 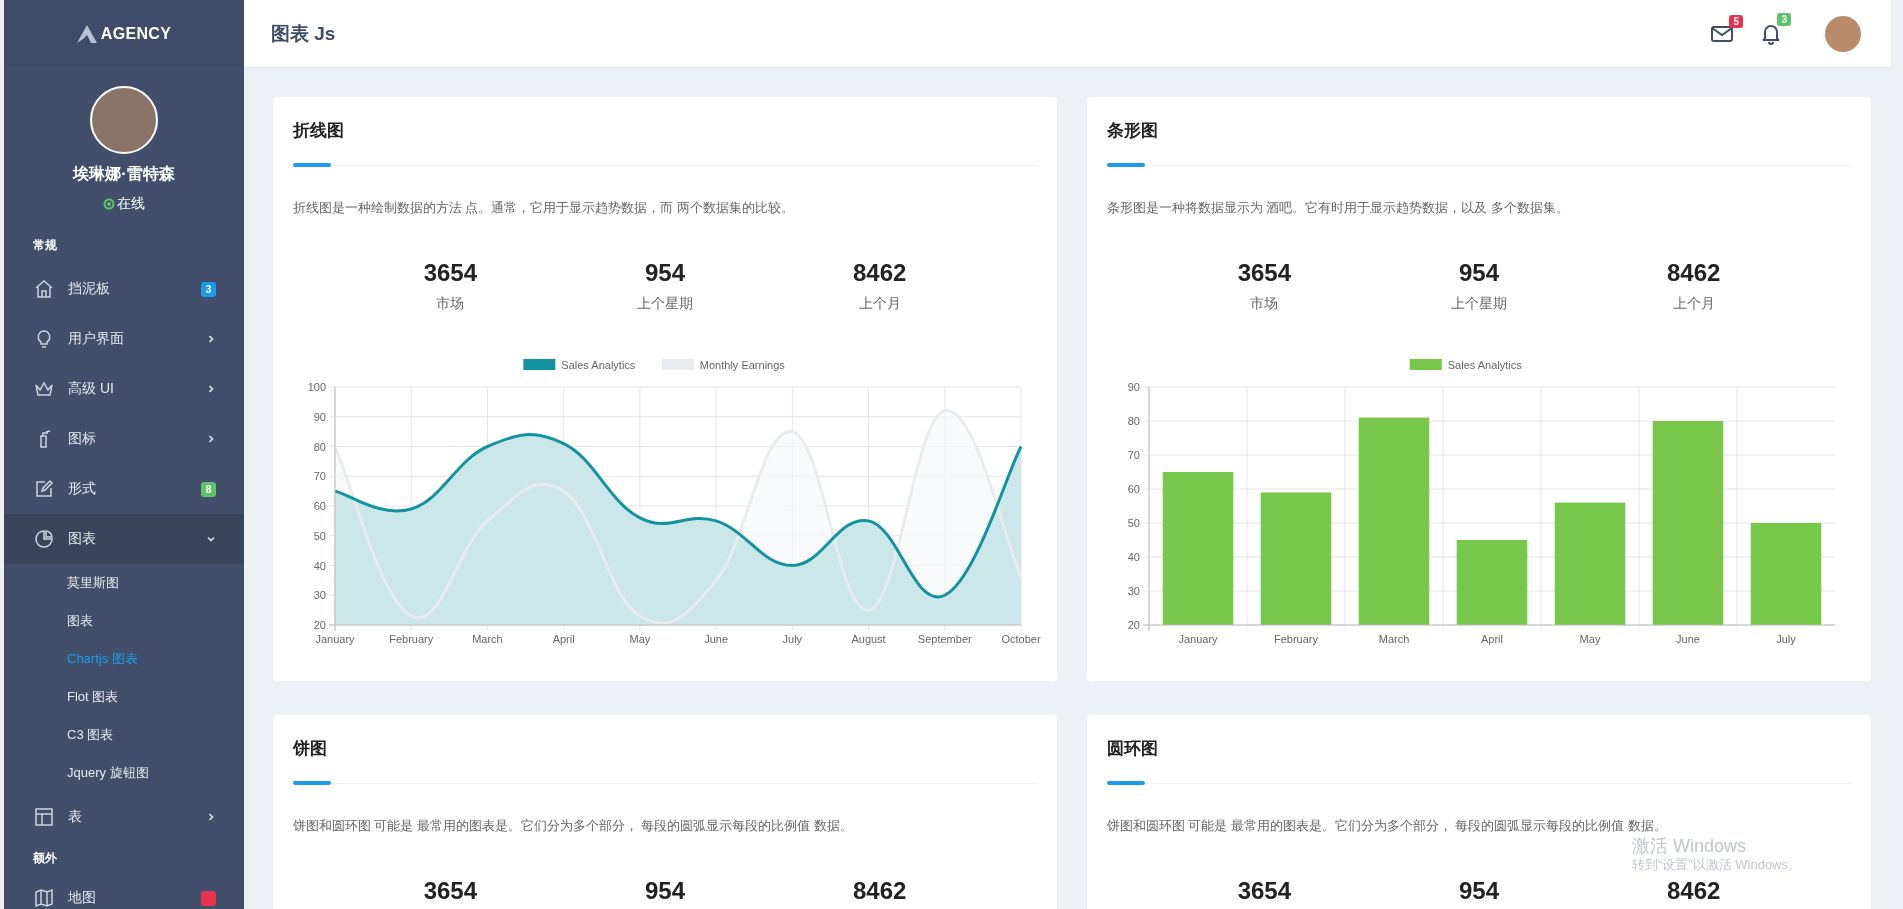 What do you see at coordinates (208, 489) in the screenshot?
I see `count-badge: 8` at bounding box center [208, 489].